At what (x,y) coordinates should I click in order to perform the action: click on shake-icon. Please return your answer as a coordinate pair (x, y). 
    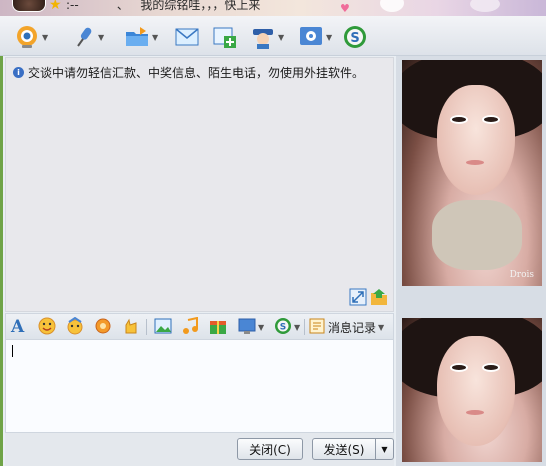
    Looking at the image, I should click on (103, 327).